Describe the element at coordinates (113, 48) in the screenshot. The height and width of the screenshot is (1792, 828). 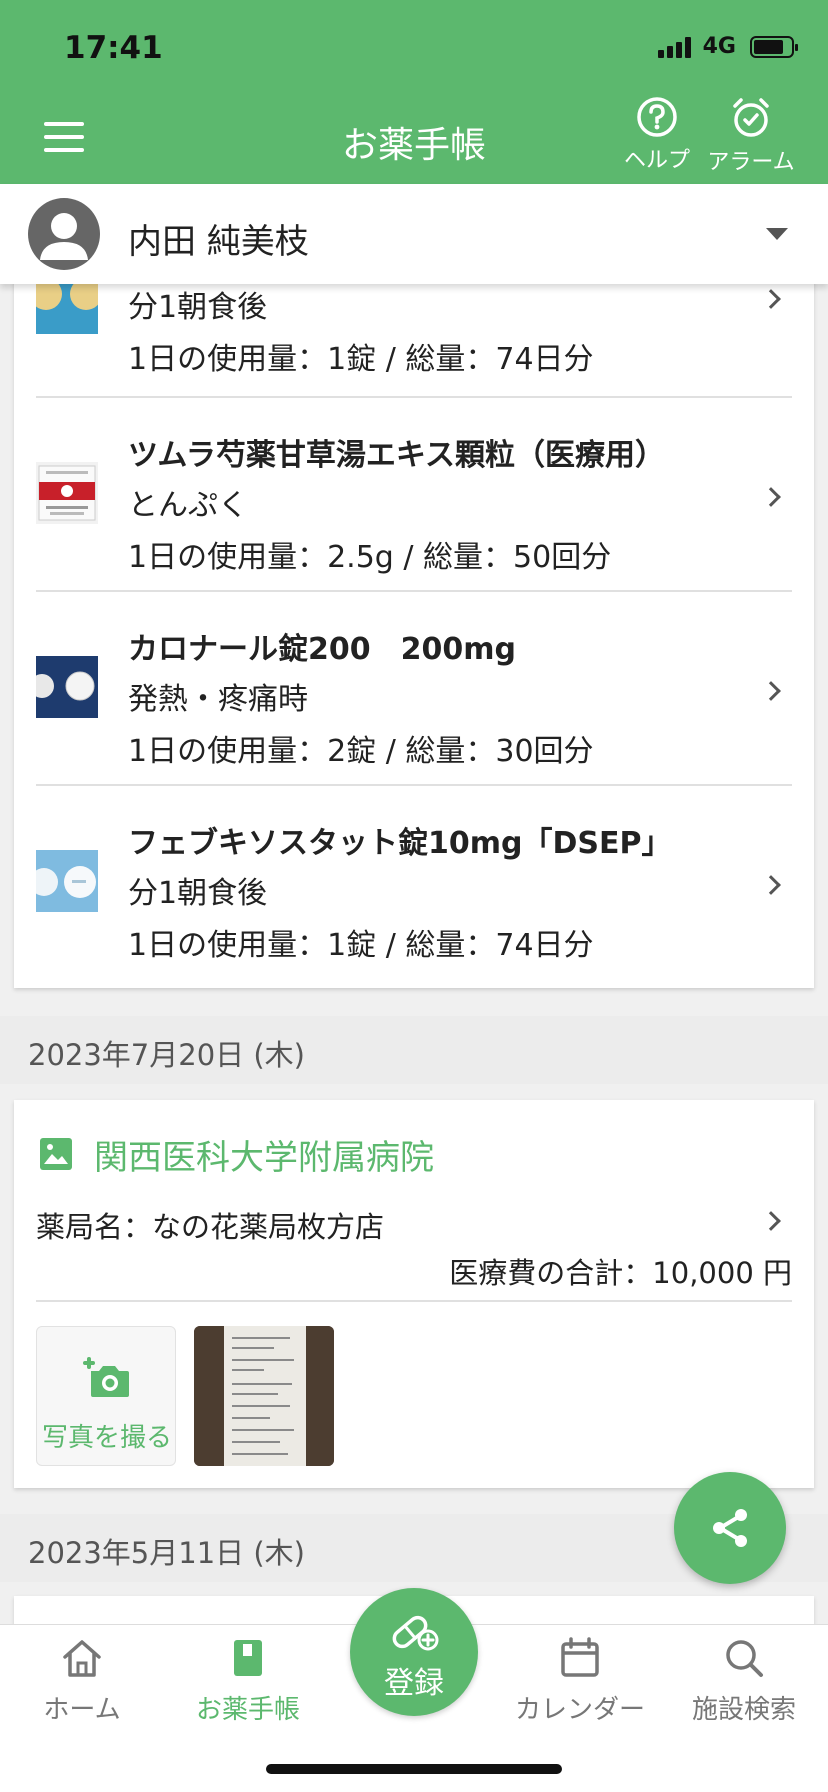
I see `status-time: 17:41` at that location.